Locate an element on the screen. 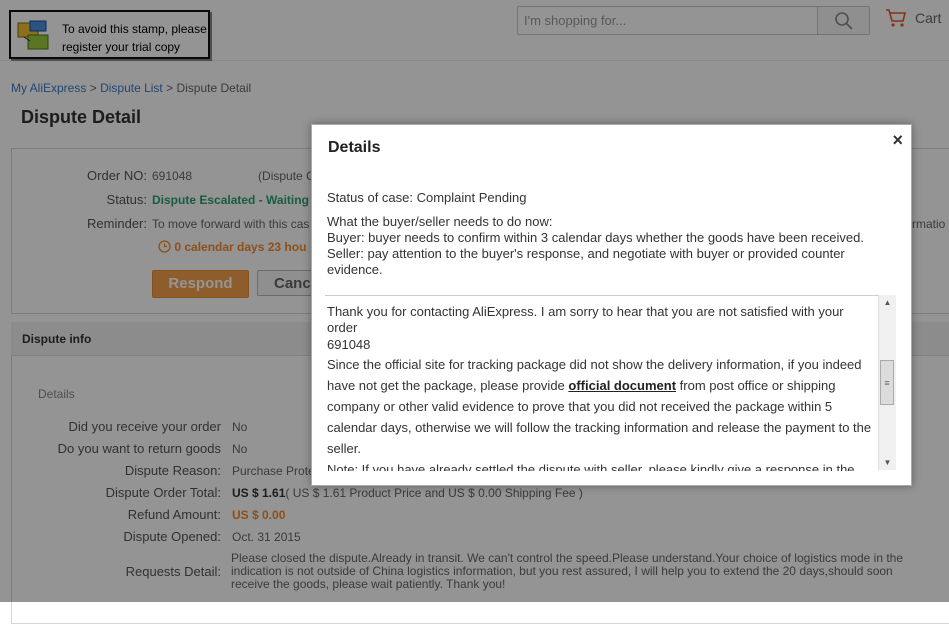 This screenshot has width=949, height=624. message-scrollbar: ▲ ≡ ▼ is located at coordinates (887, 382).